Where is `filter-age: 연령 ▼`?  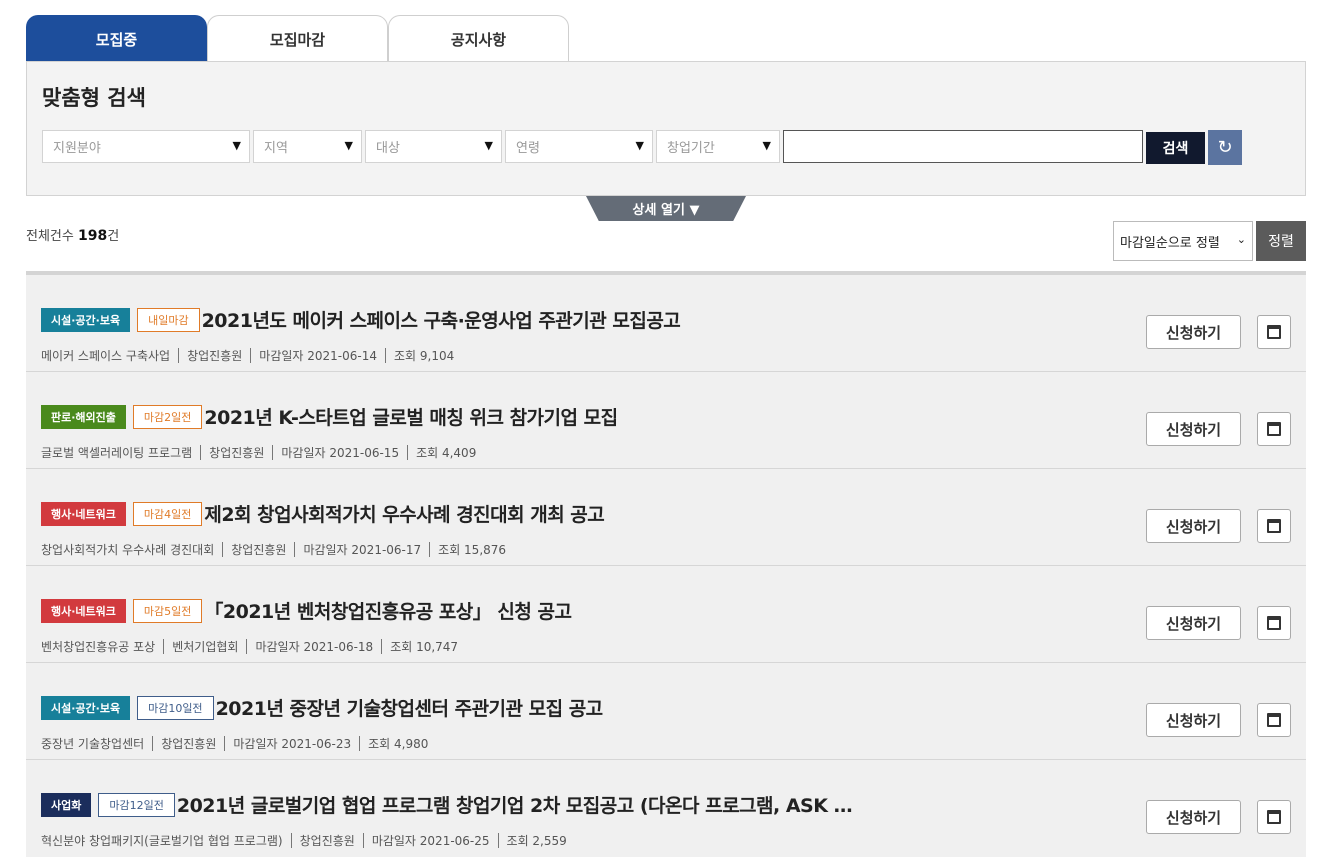 filter-age: 연령 ▼ is located at coordinates (579, 146).